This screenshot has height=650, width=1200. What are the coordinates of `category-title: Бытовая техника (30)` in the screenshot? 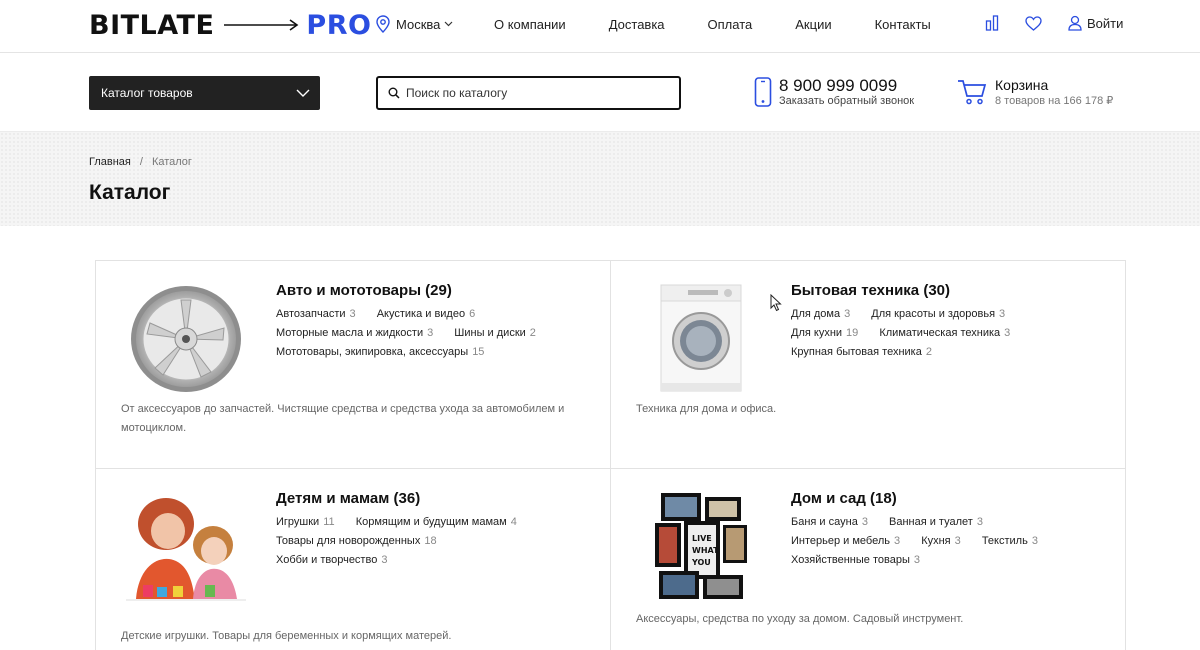 It's located at (870, 290).